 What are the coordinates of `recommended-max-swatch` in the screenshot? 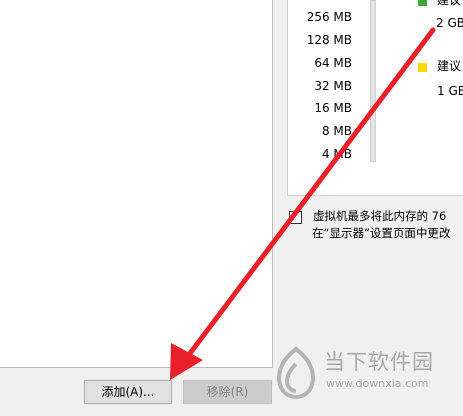 It's located at (422, 3).